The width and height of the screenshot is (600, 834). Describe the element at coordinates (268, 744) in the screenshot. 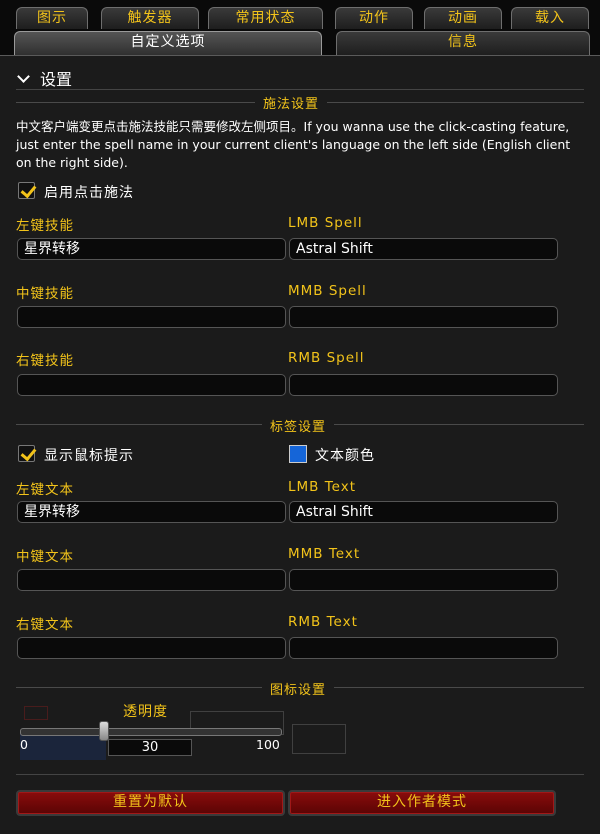

I see `opacity-max-label: 100` at that location.